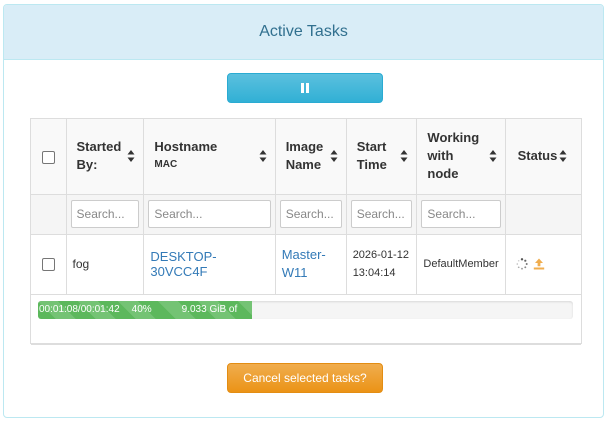 This screenshot has width=607, height=421. I want to click on progress-row: 00:01:08/00:01:42 40% 9.033 GiB of, so click(306, 319).